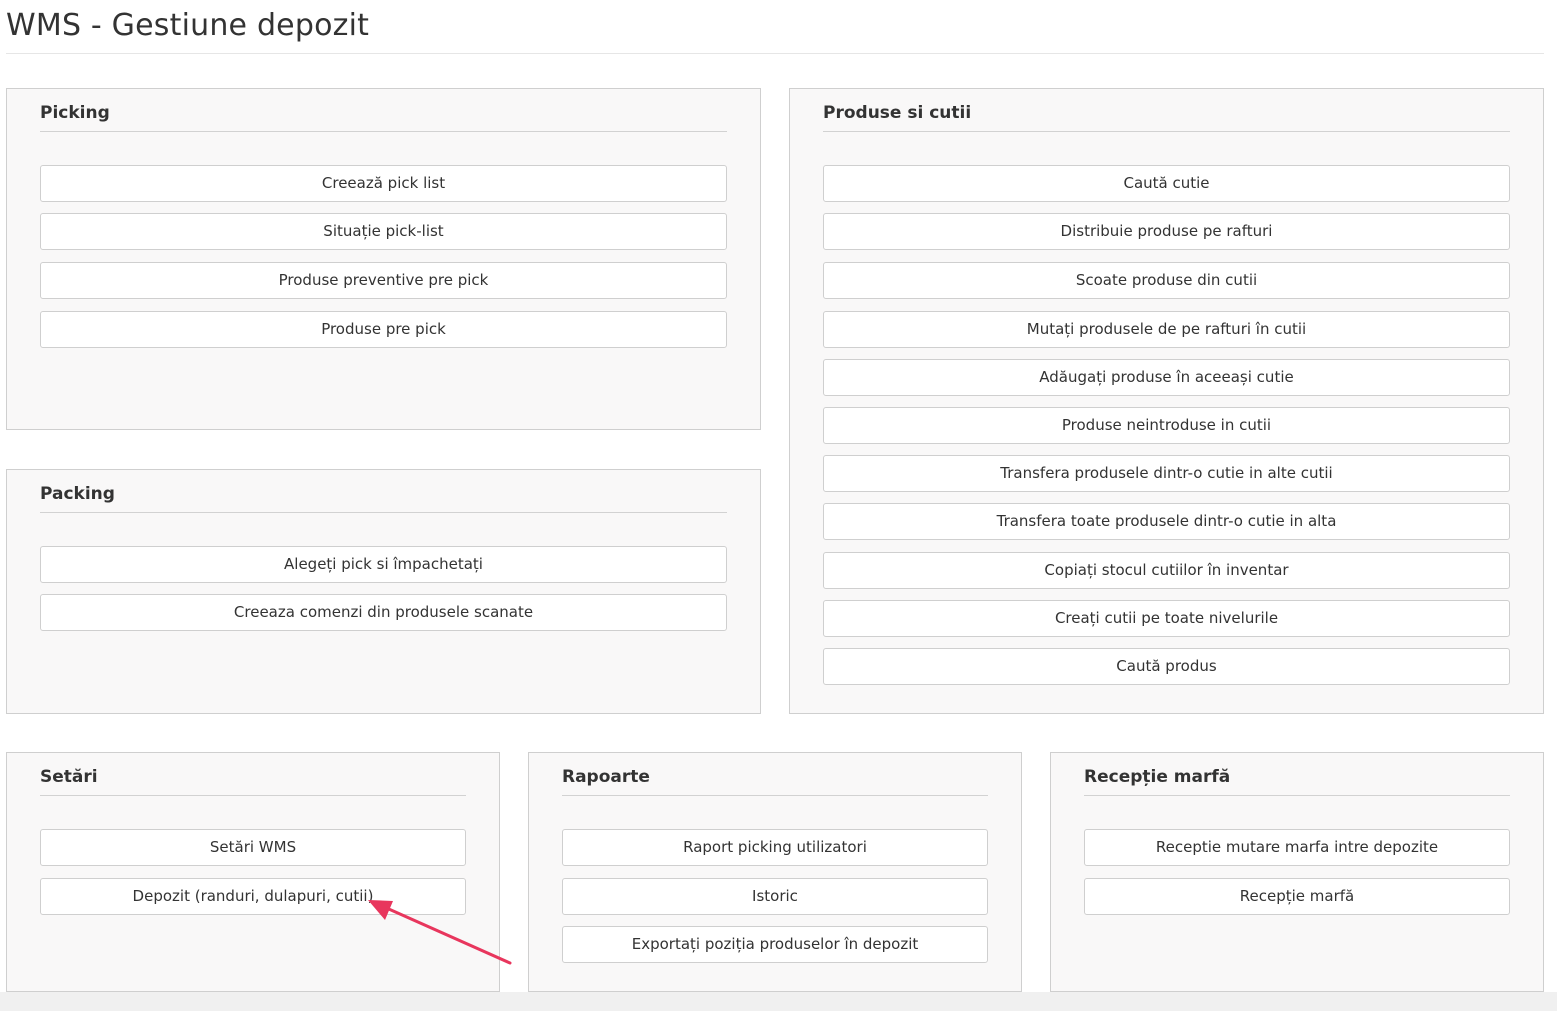  I want to click on create-orders-from-scanned-button: Creeaza comenzi din produsele scanate, so click(383, 612).